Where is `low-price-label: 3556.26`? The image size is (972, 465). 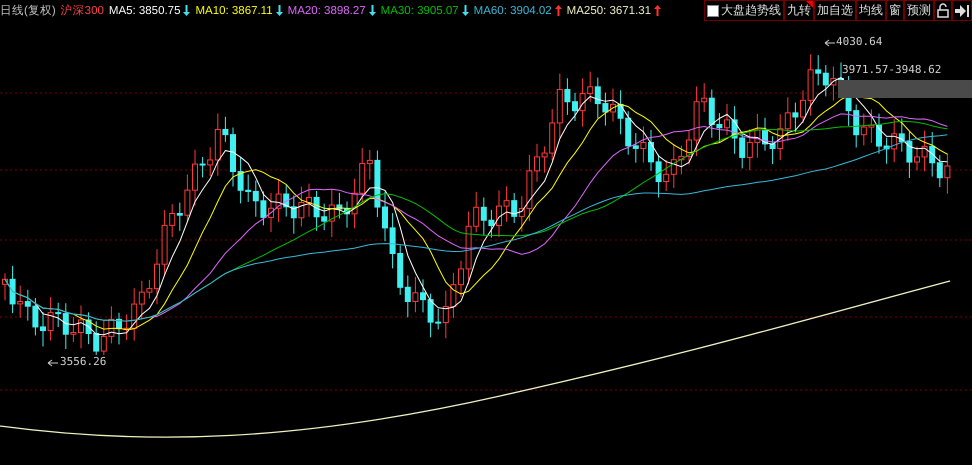 low-price-label: 3556.26 is located at coordinates (83, 361).